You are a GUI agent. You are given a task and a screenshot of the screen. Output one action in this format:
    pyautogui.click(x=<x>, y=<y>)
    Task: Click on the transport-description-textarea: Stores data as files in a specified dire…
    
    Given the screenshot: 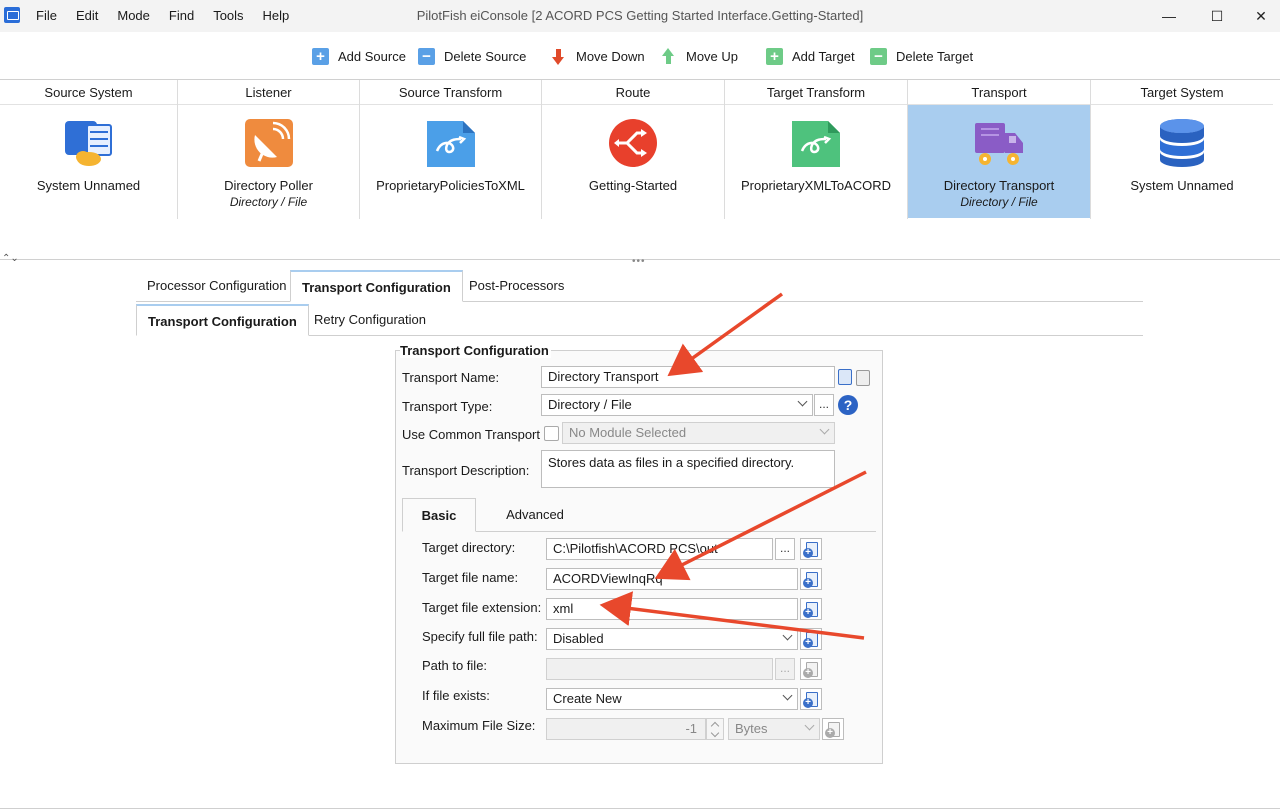 What is the action you would take?
    pyautogui.click(x=688, y=469)
    